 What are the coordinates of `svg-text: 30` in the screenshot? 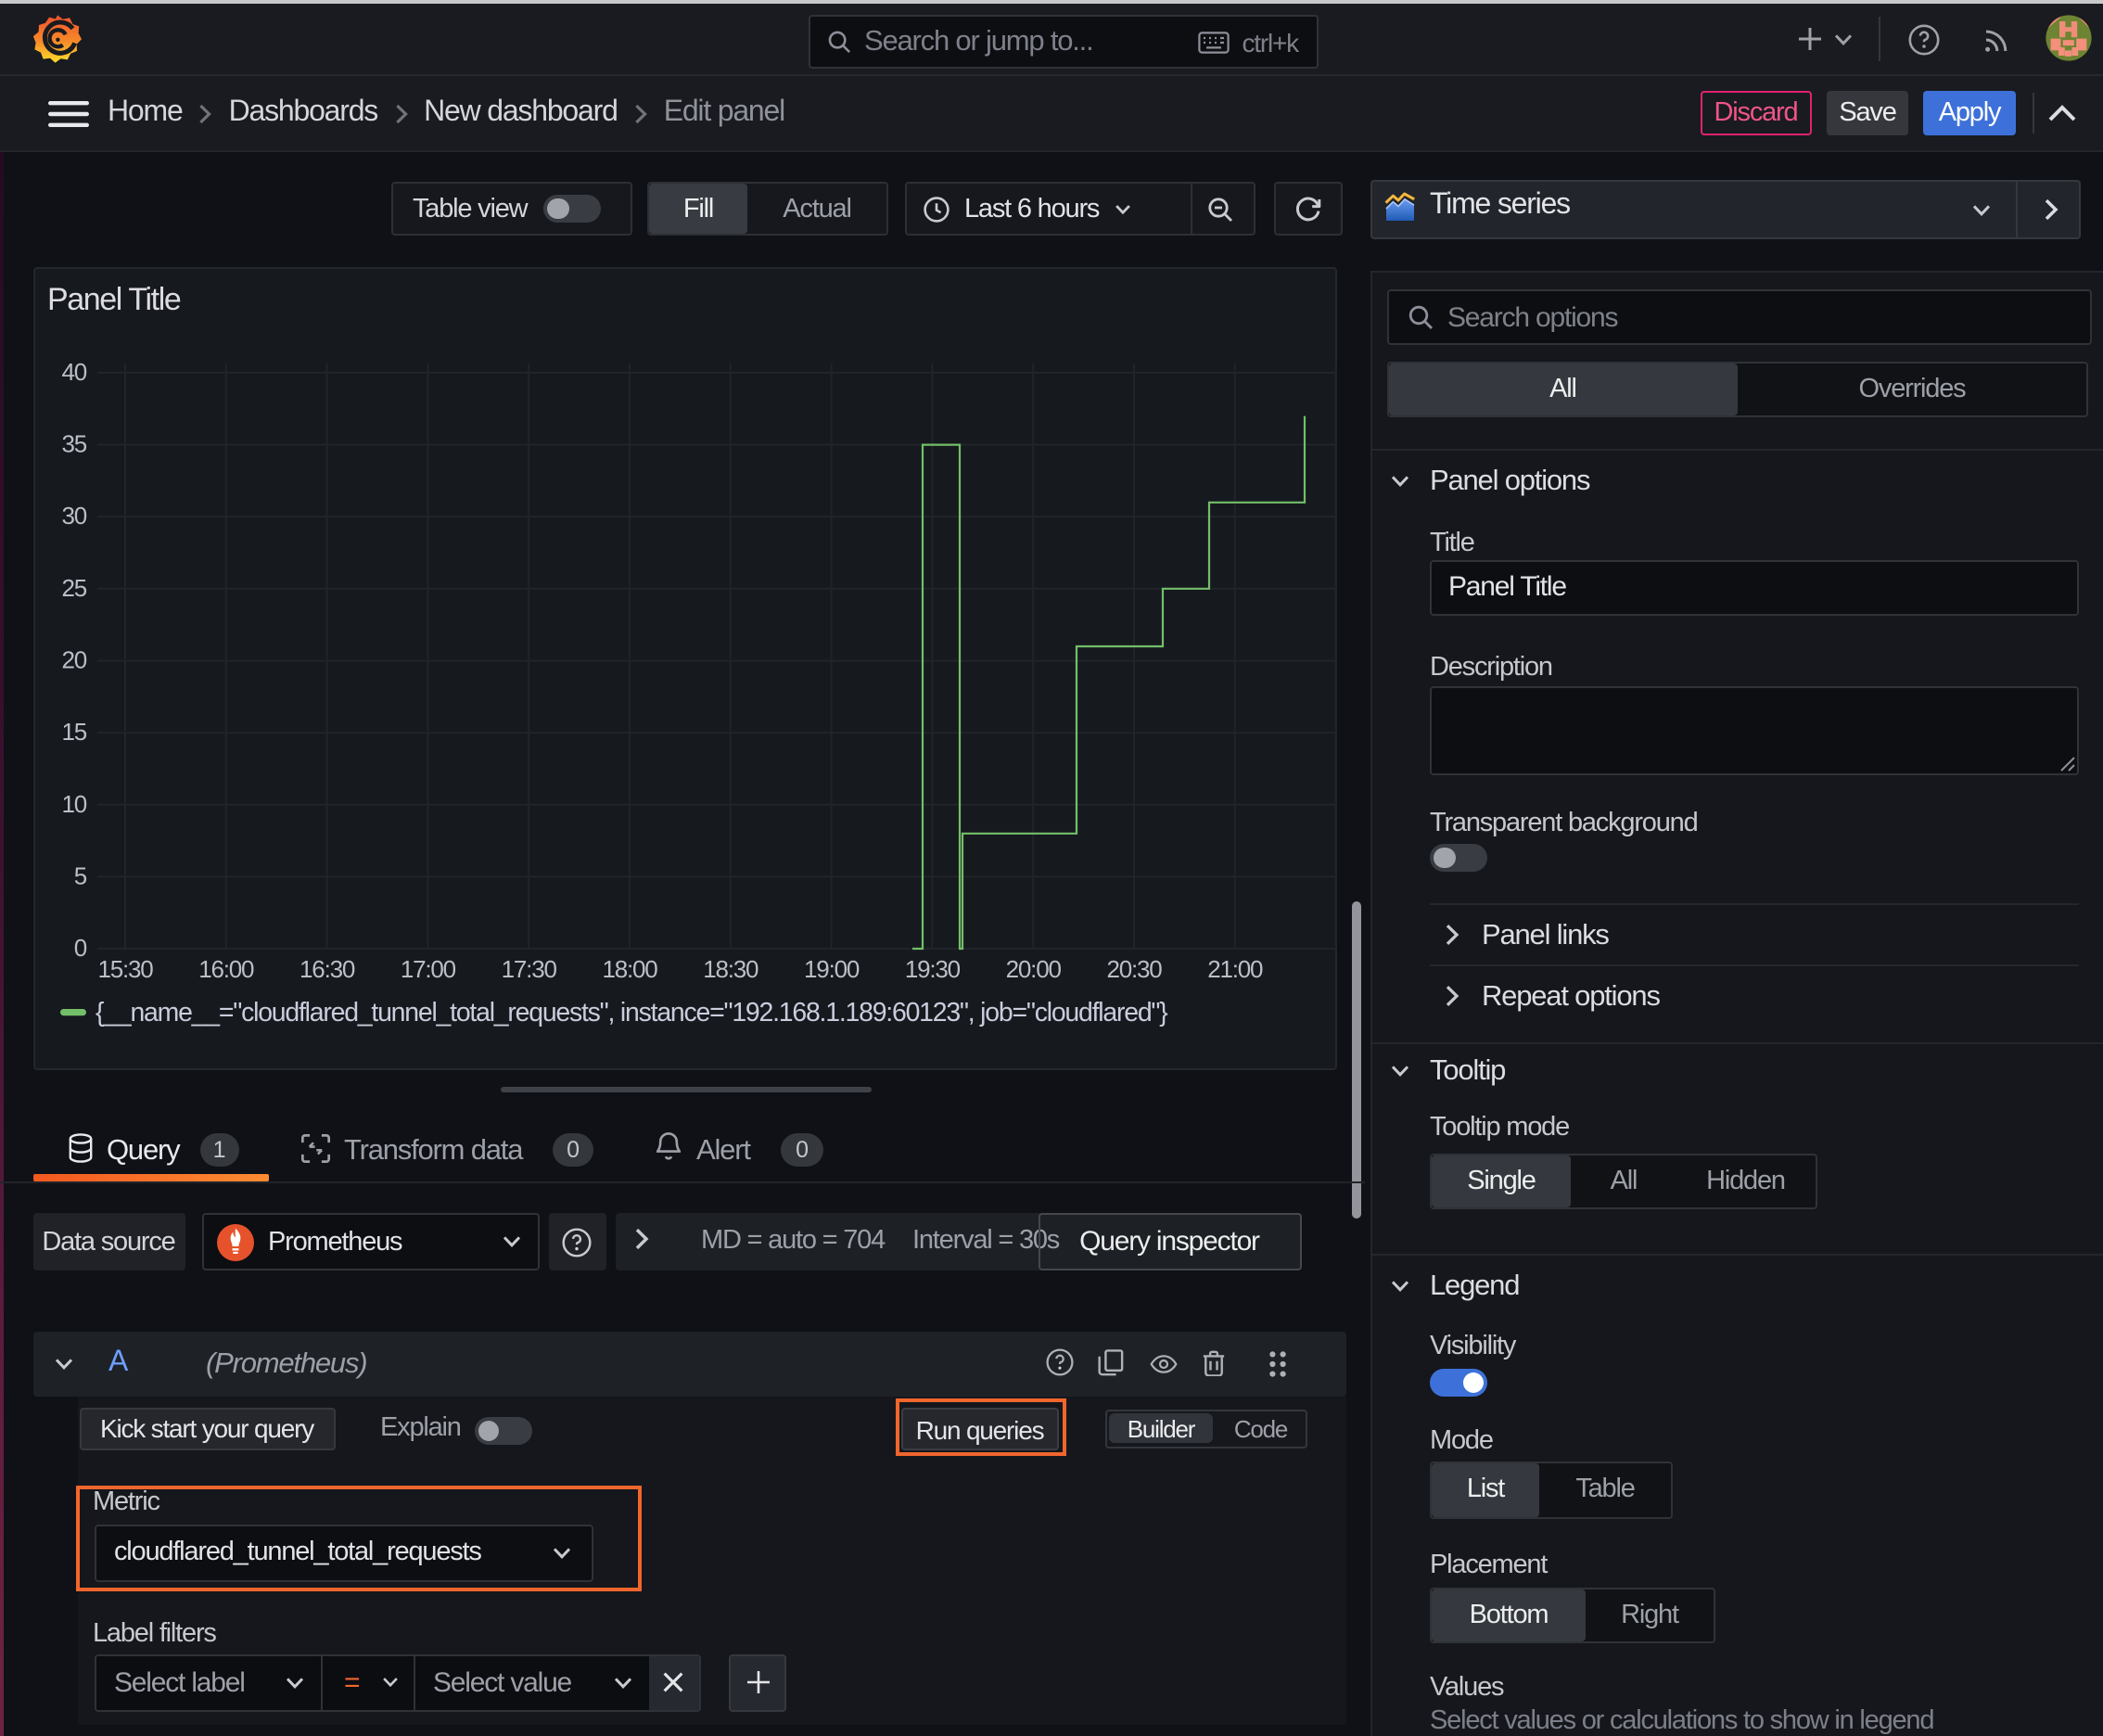 It's located at (72, 515).